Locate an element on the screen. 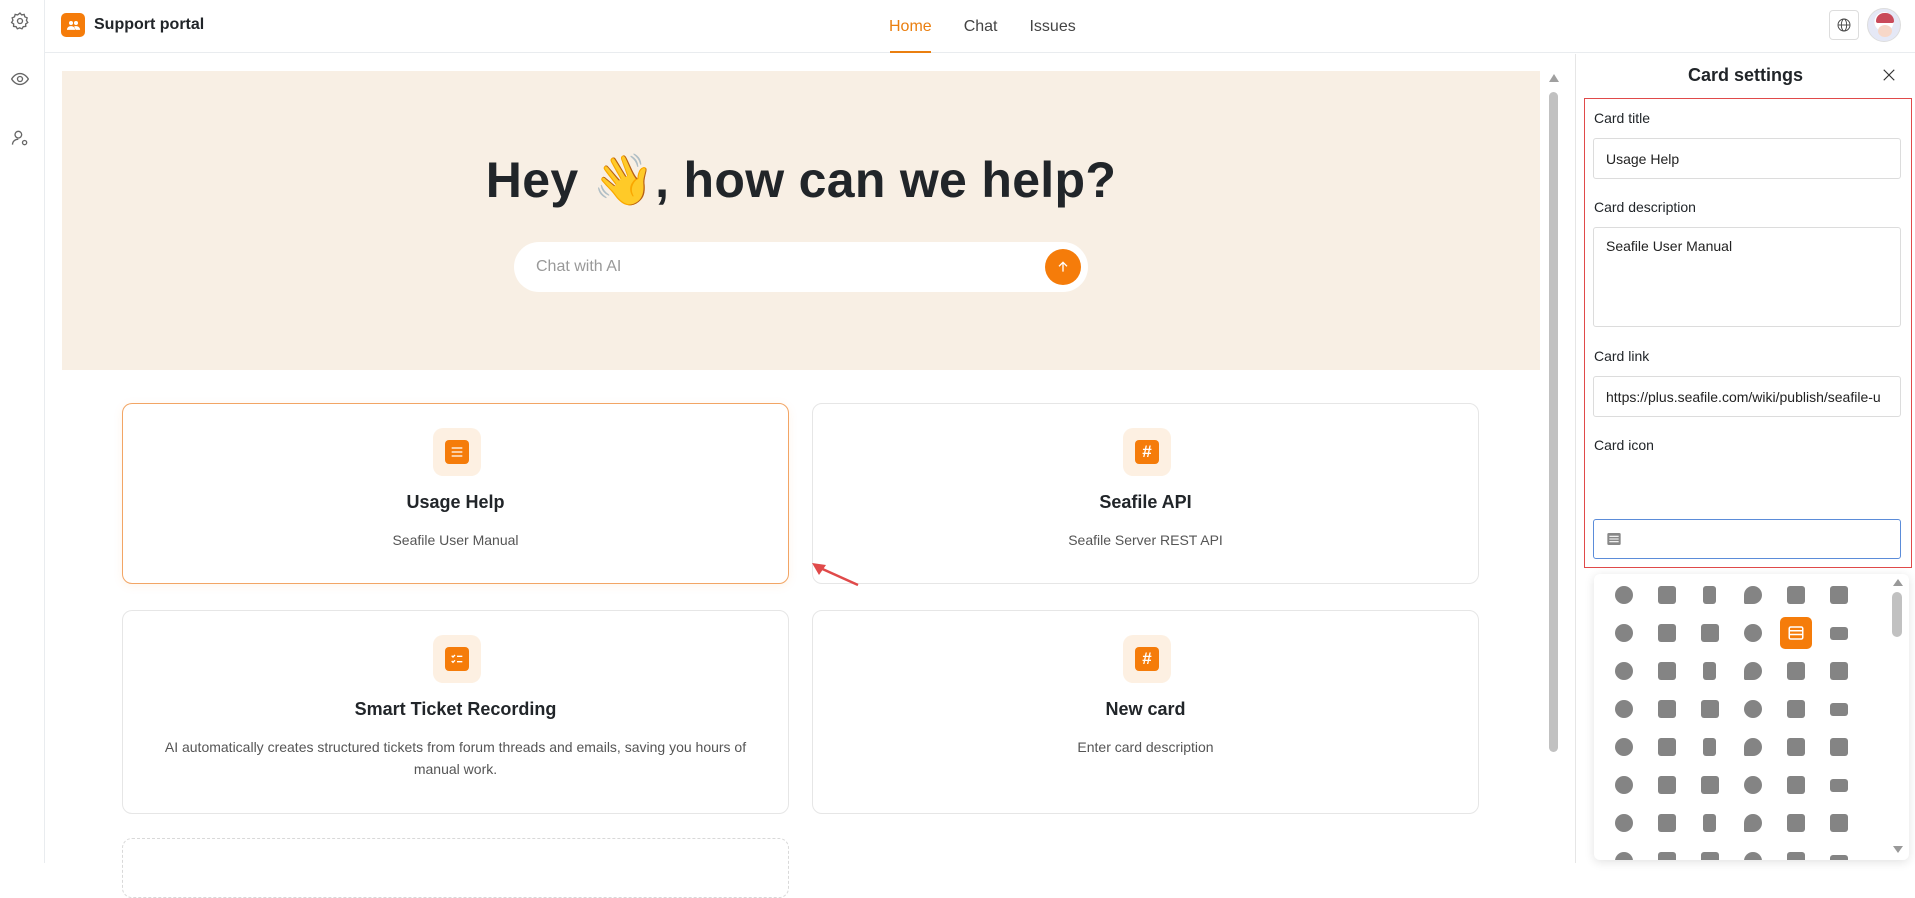 Image resolution: width=1915 pixels, height=898 pixels. hero-title: Hey 👋, how can we help? is located at coordinates (801, 180).